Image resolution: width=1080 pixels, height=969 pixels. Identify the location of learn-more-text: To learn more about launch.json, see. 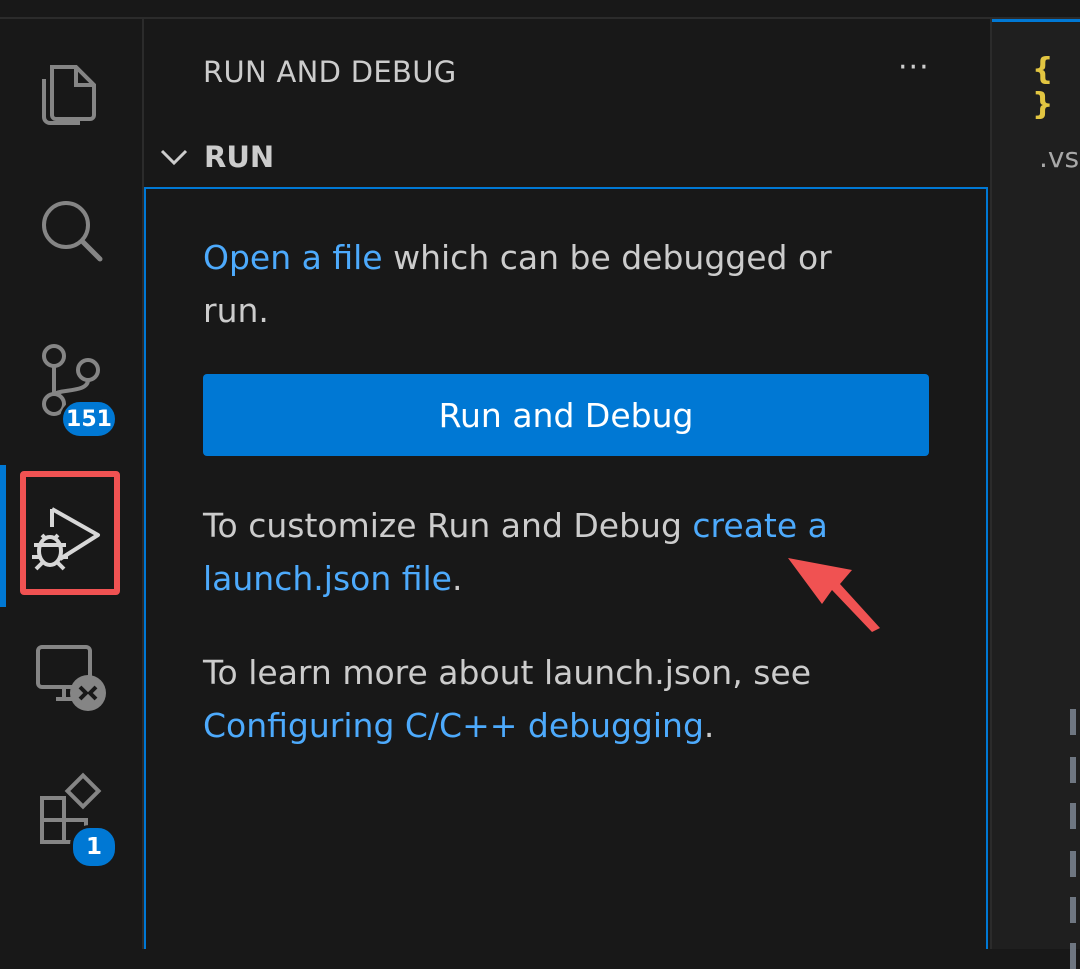
(507, 672).